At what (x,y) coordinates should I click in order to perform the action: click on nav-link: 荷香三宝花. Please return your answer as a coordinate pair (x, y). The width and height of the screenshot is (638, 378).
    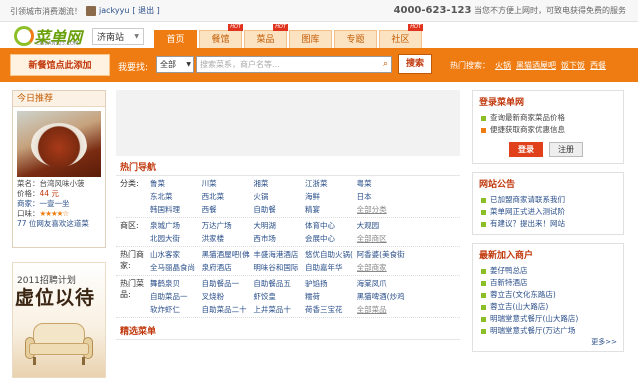
    Looking at the image, I should click on (331, 309).